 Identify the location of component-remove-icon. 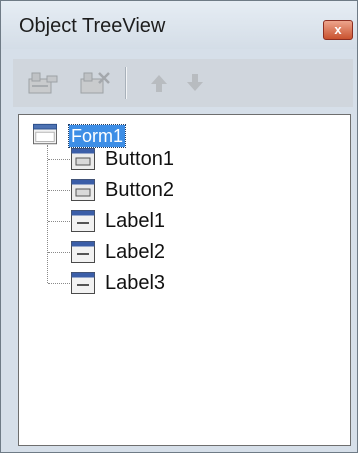
(95, 83).